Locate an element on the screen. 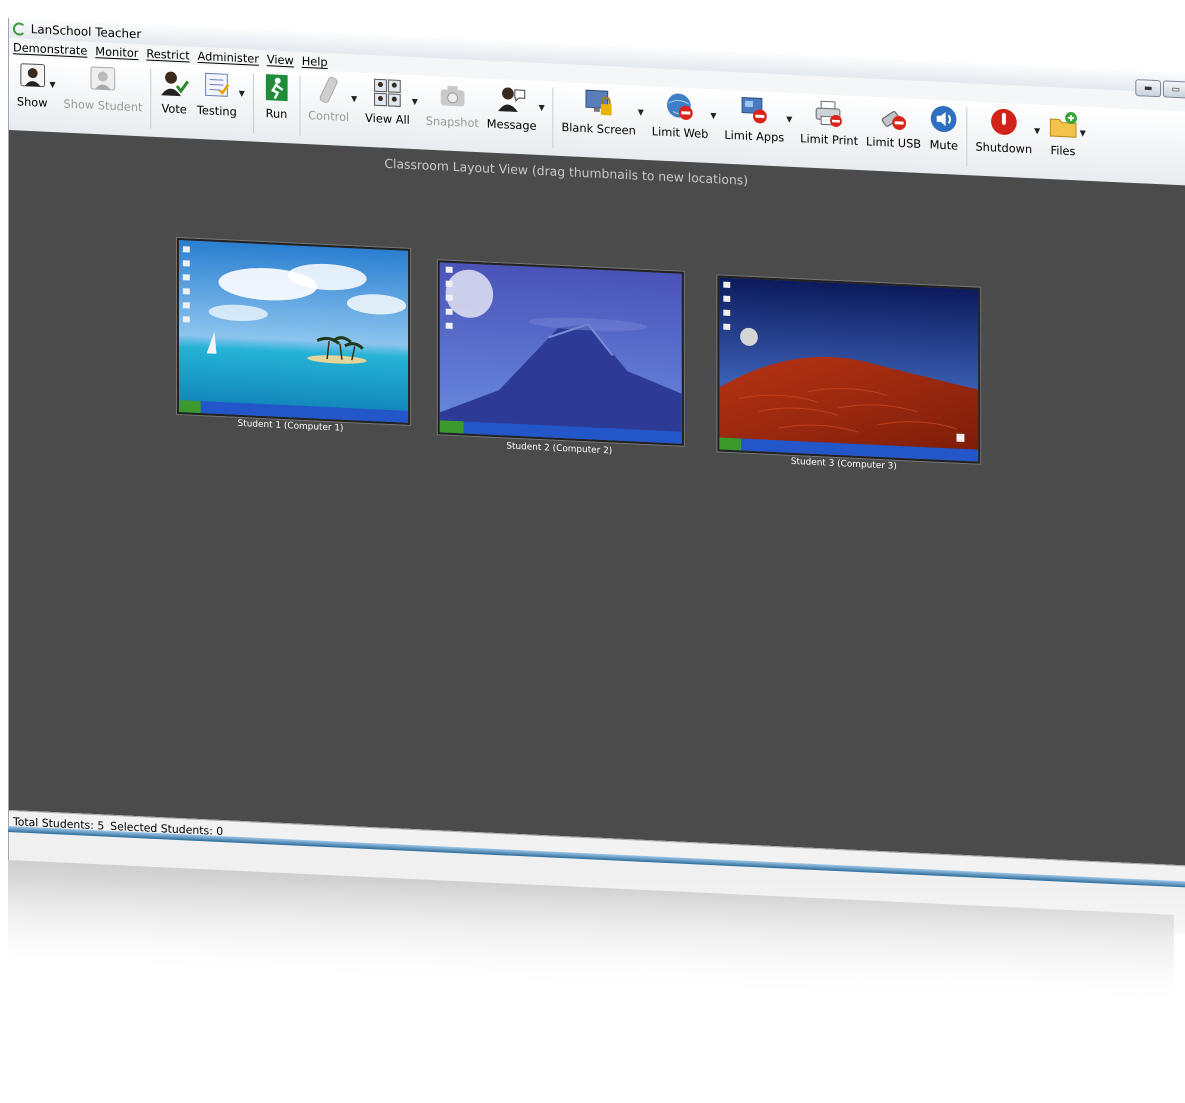 This screenshot has width=1185, height=1103. menu-demonstrate: Demonstrate is located at coordinates (50, 49).